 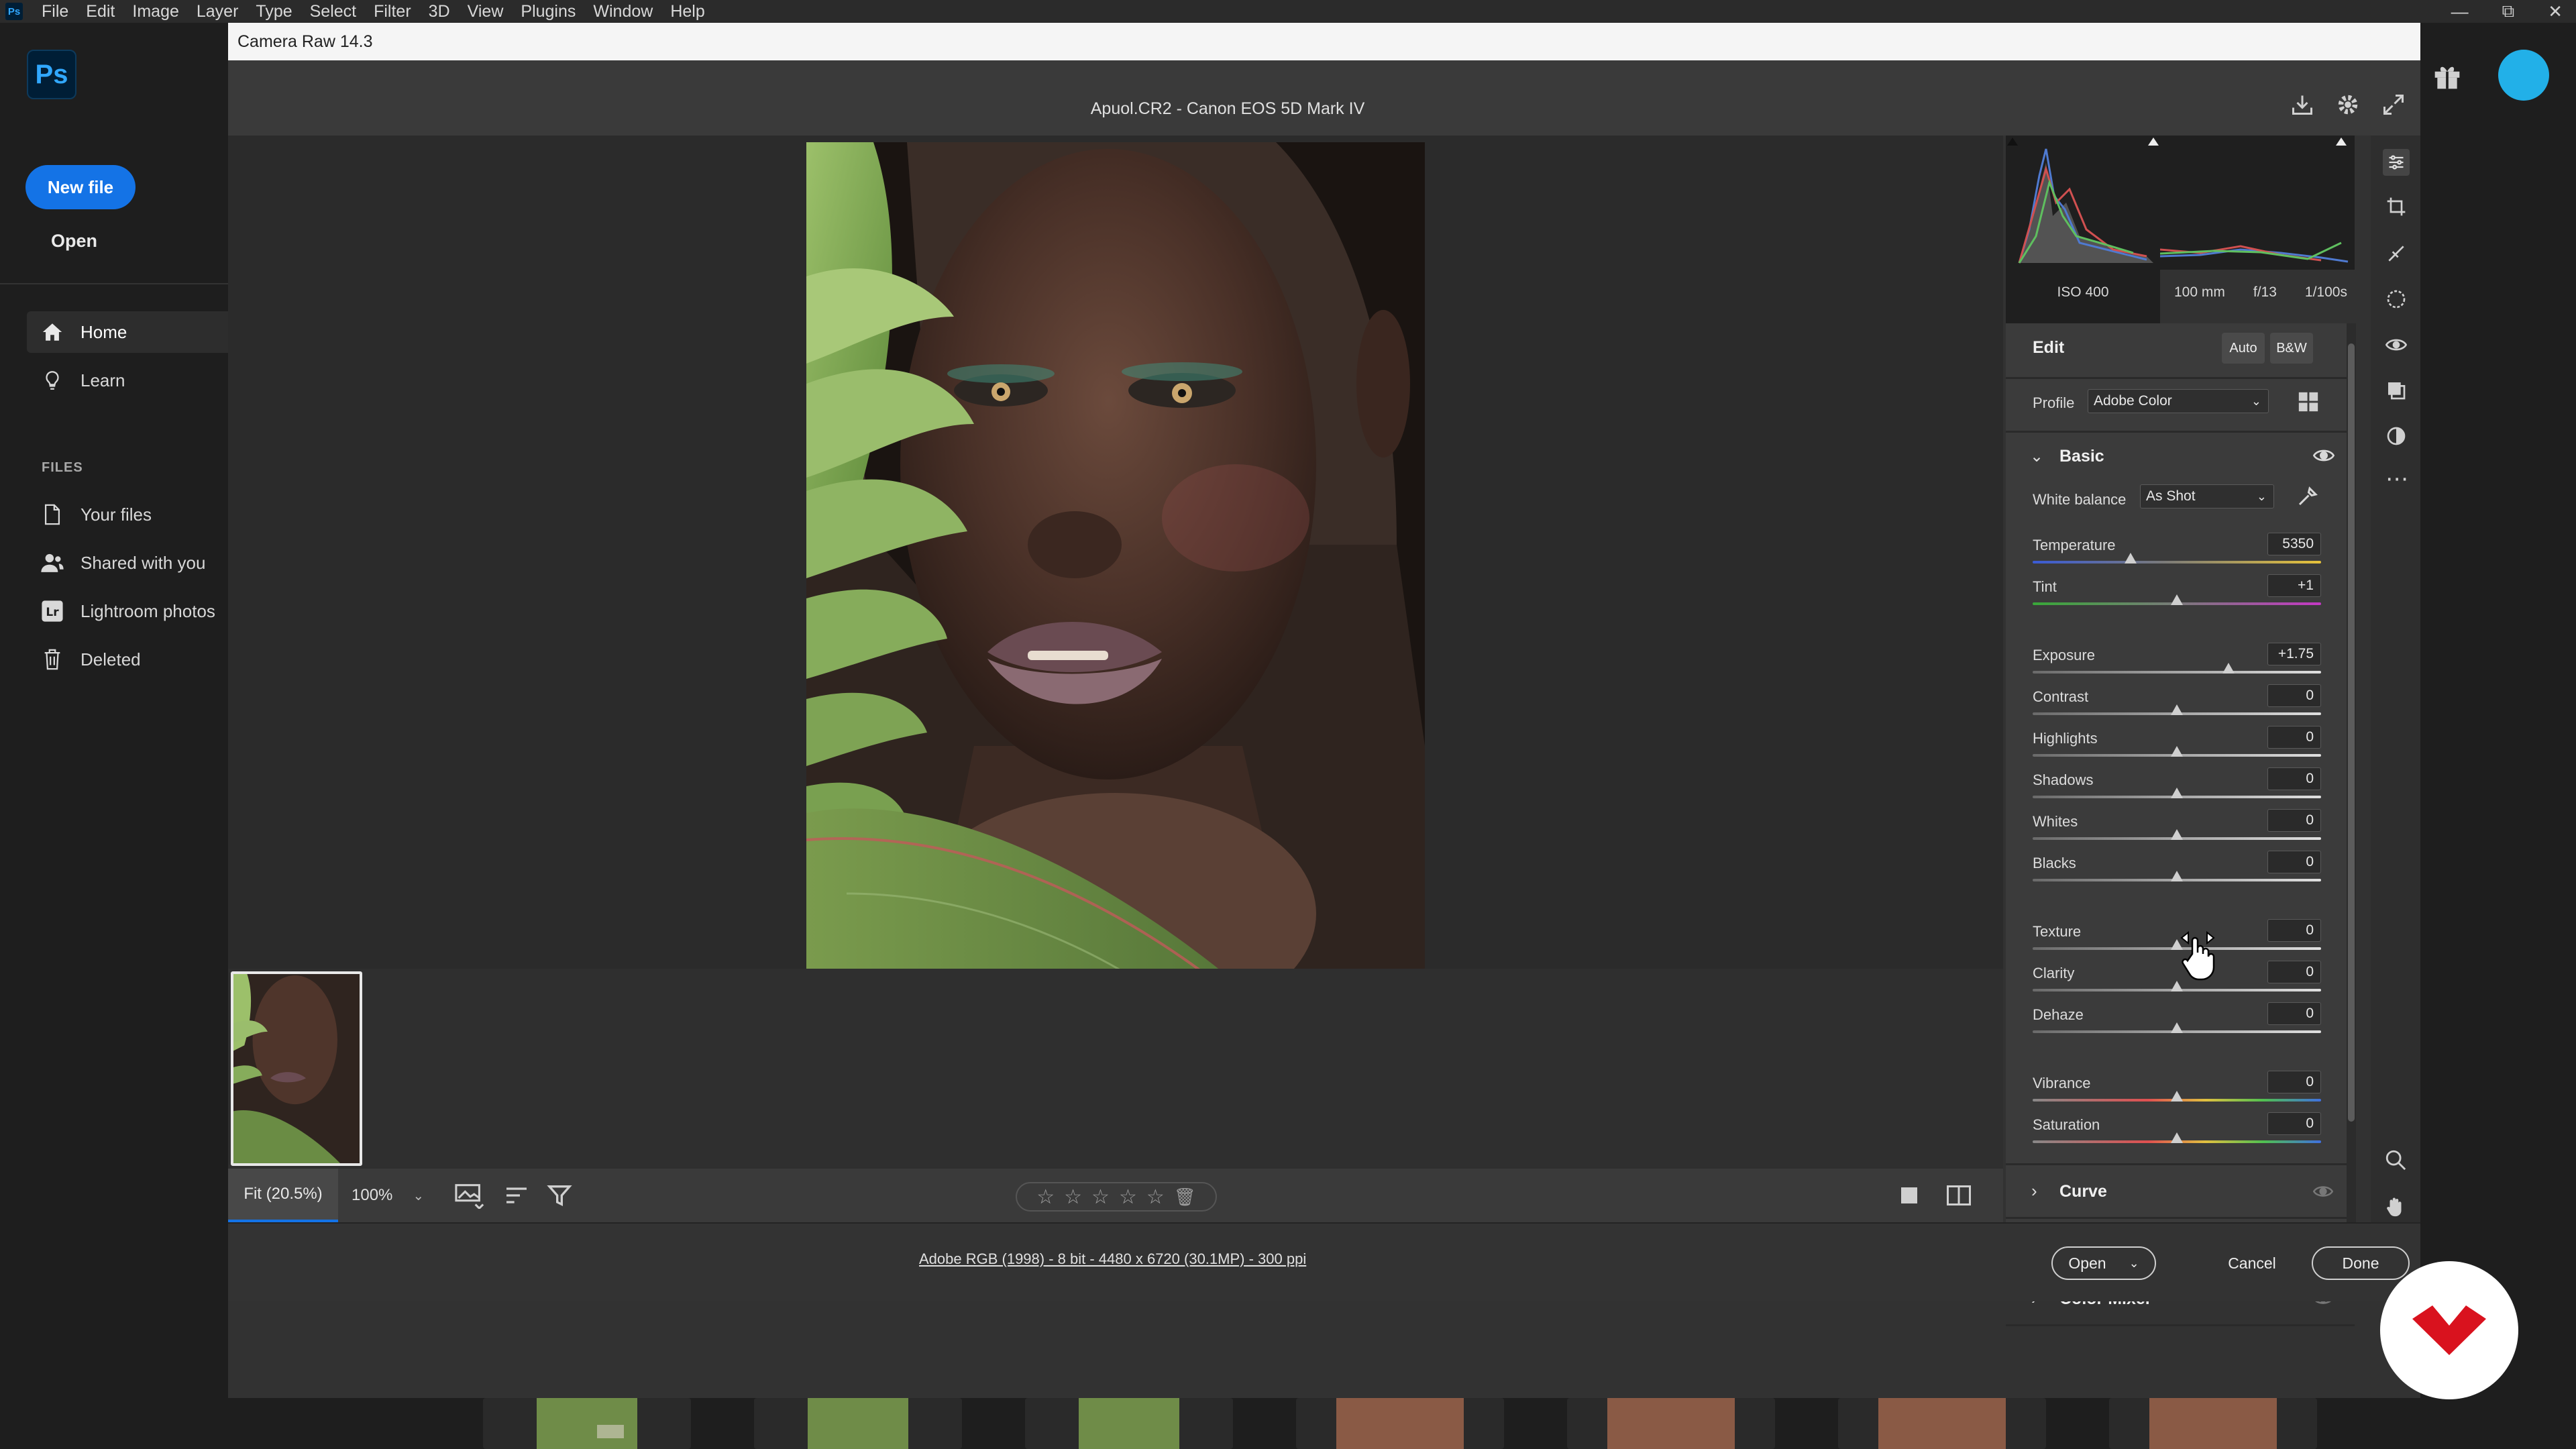 I want to click on auto-button: Auto, so click(x=2243, y=348).